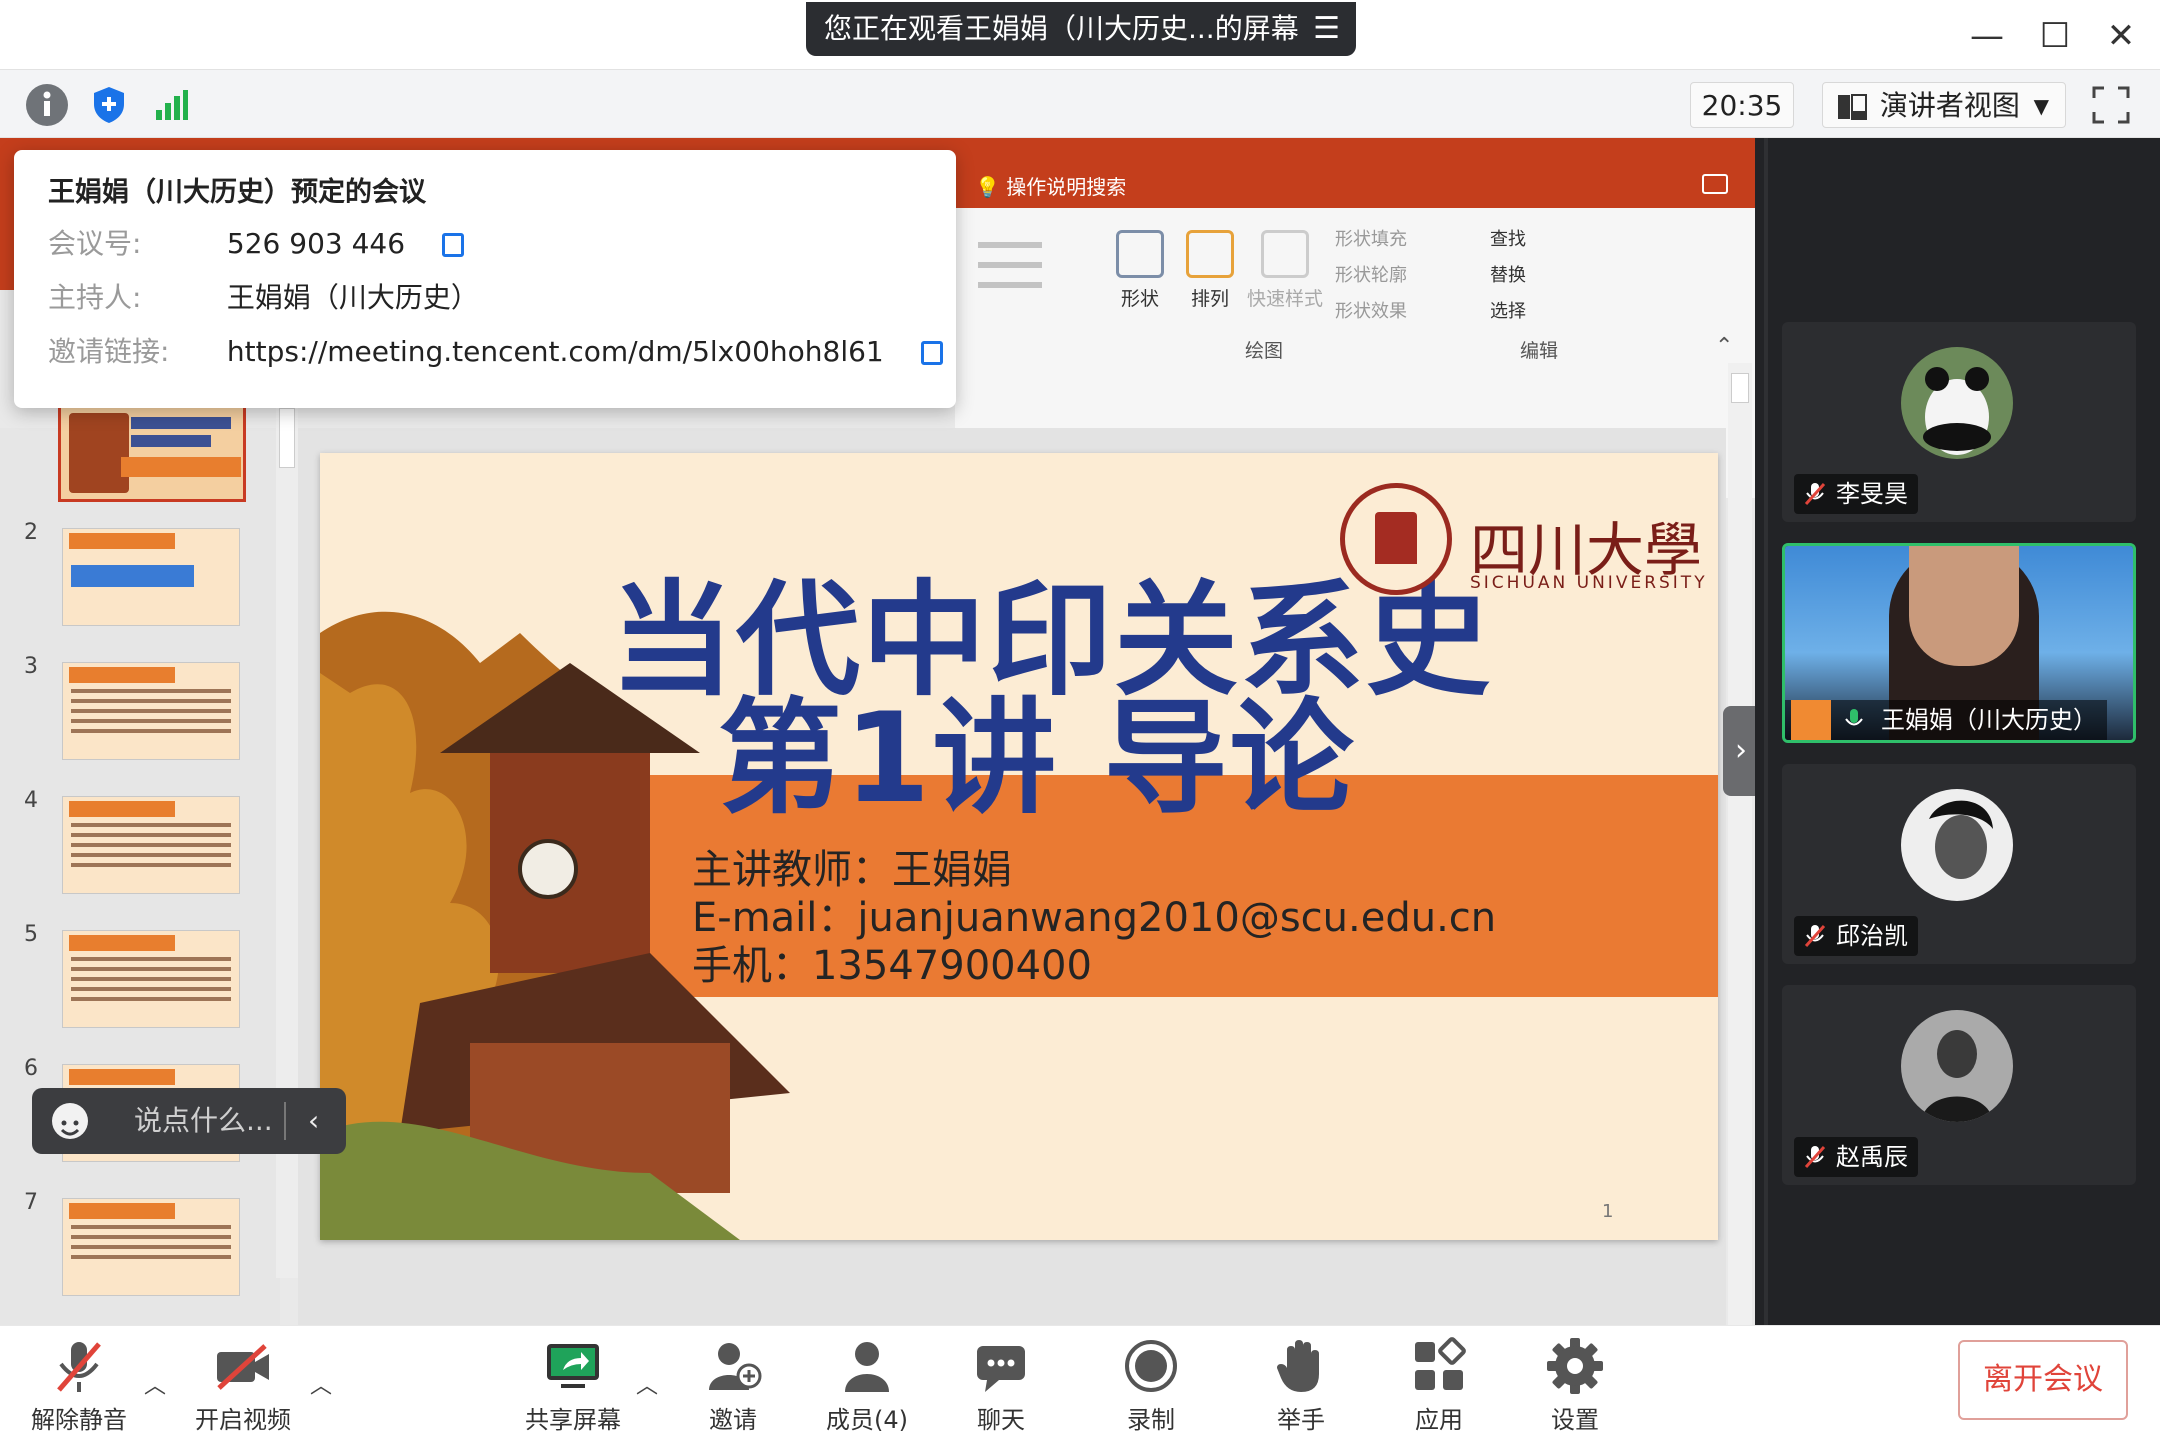  What do you see at coordinates (1439, 1385) in the screenshot?
I see `apps-button: 应用` at bounding box center [1439, 1385].